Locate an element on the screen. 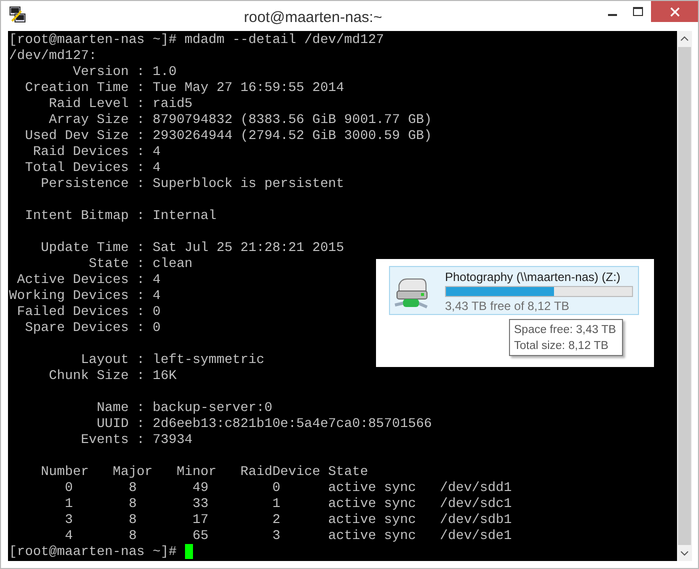  close-button is located at coordinates (674, 11).